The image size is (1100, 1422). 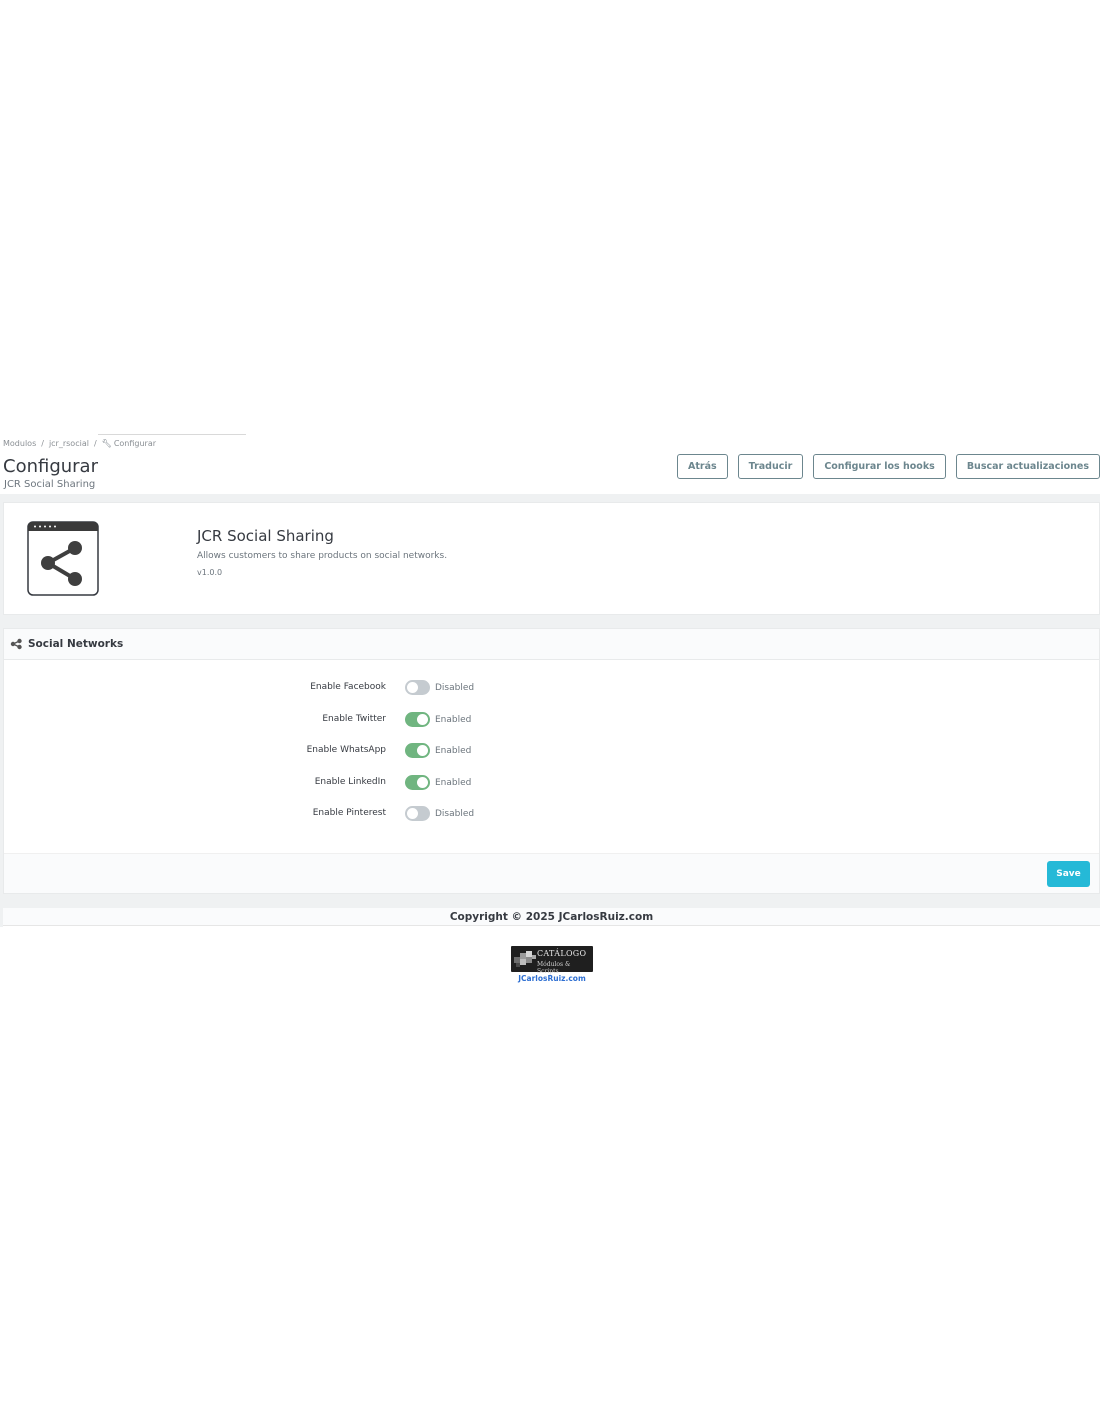 What do you see at coordinates (349, 813) in the screenshot?
I see `enable-pinterest-label: Enable Pinterest` at bounding box center [349, 813].